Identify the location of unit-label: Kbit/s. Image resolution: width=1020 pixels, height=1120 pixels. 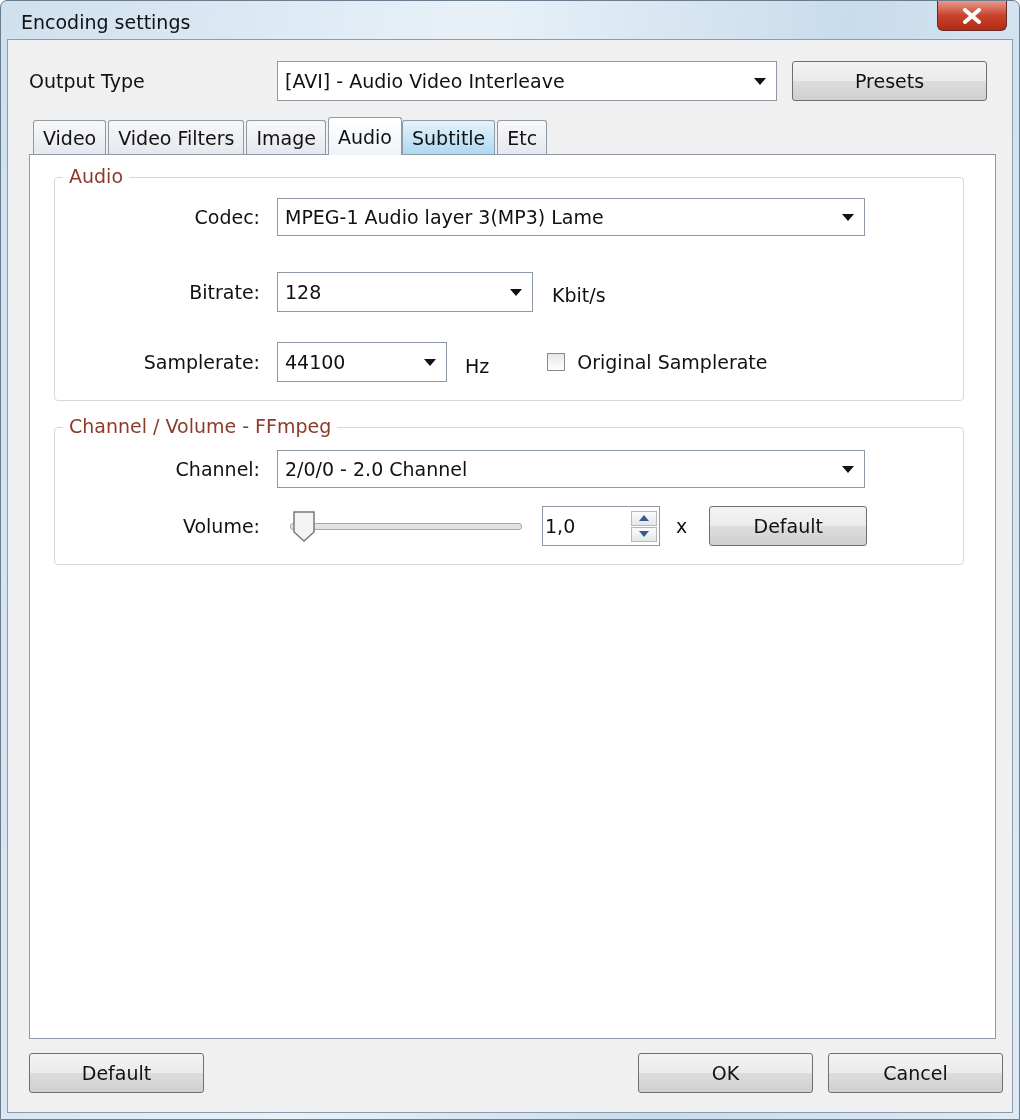
(579, 295).